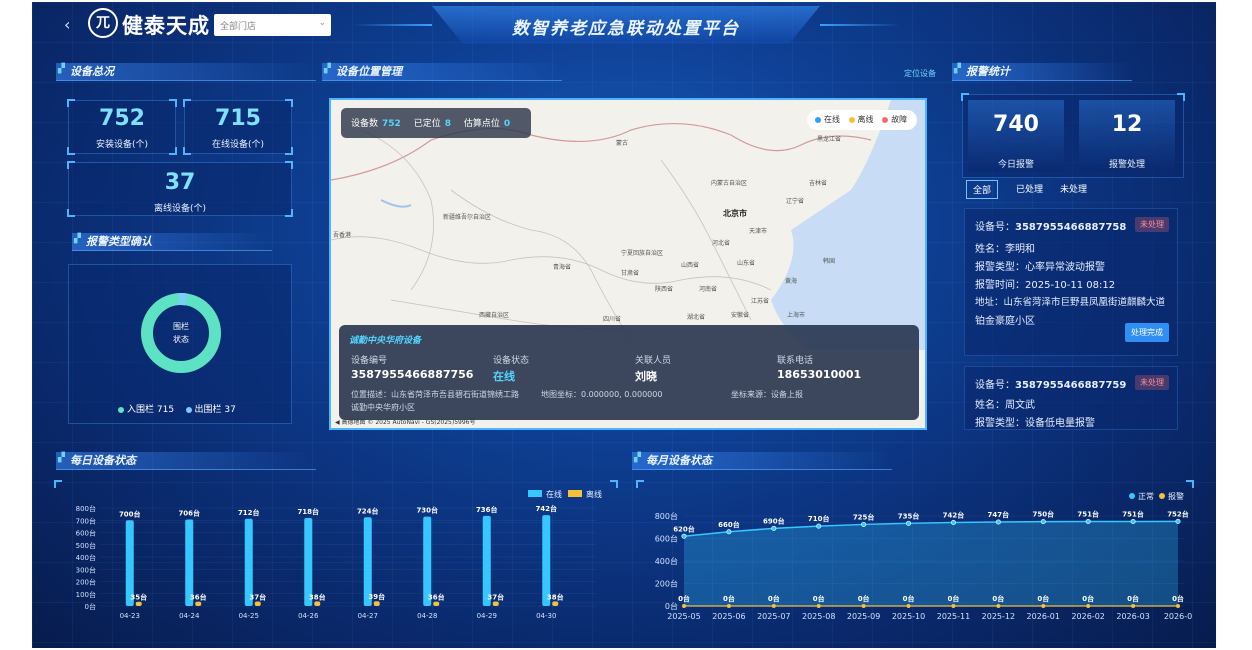  I want to click on alarm-card-type: 报警类型：设备低电量报警, so click(1035, 423).